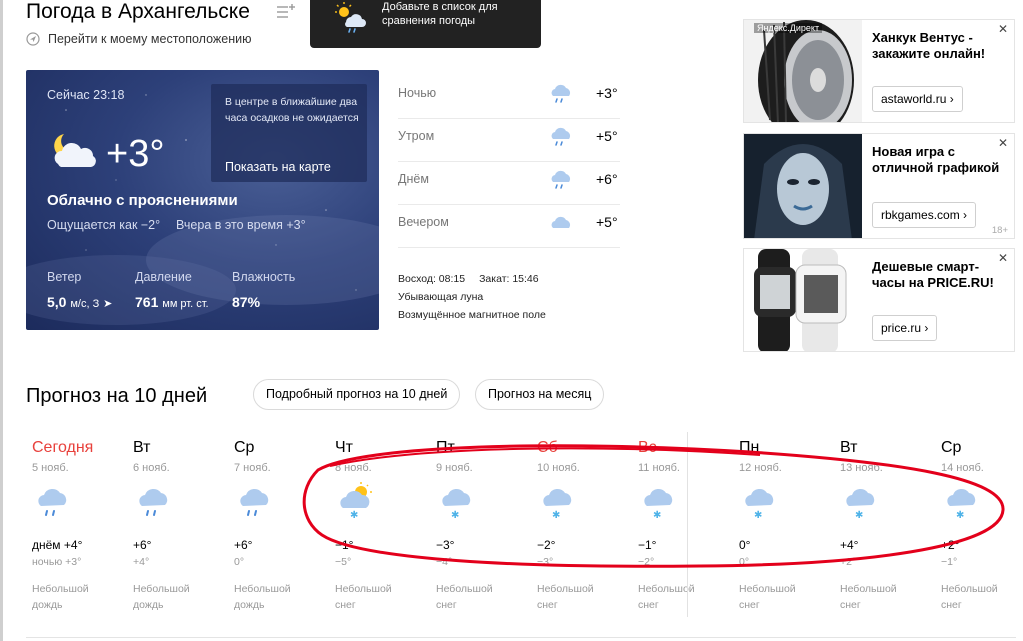 This screenshot has width=1023, height=641. I want to click on current-condition: Облачно с прояснениями, so click(142, 200).